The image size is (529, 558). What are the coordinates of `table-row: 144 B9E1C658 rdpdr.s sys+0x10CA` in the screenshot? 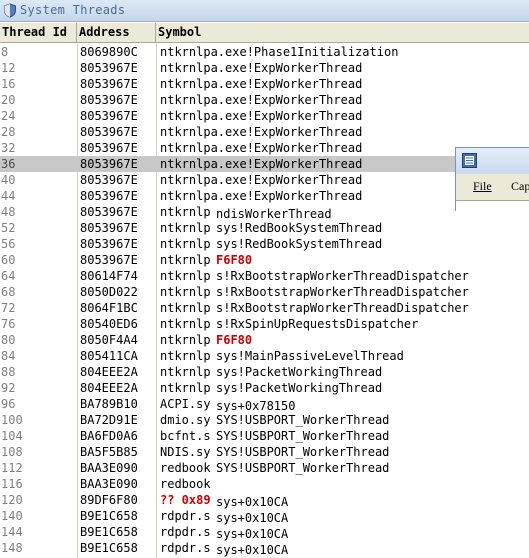 It's located at (264, 533).